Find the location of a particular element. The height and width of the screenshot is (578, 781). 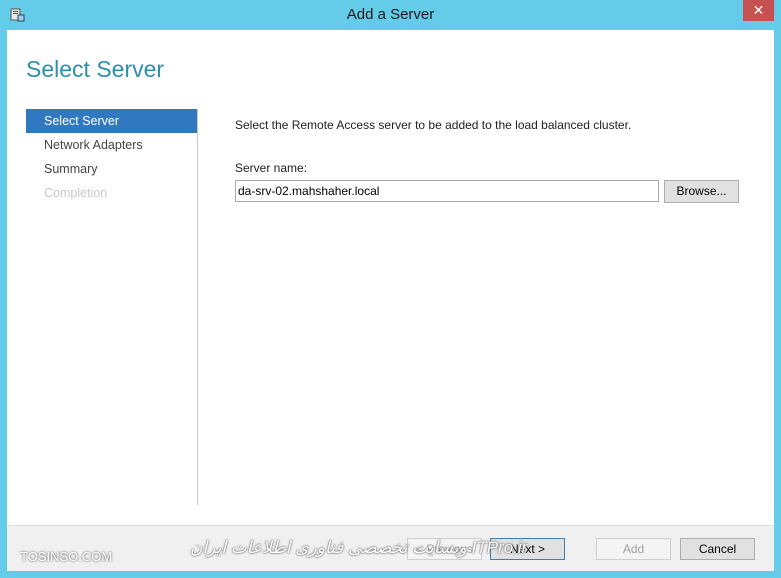

nav-item-summary: Summary is located at coordinates (111, 169).